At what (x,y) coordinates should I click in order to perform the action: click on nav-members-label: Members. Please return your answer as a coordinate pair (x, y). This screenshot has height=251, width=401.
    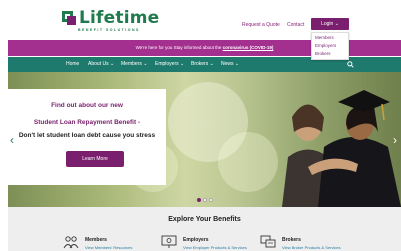
    Looking at the image, I should click on (131, 64).